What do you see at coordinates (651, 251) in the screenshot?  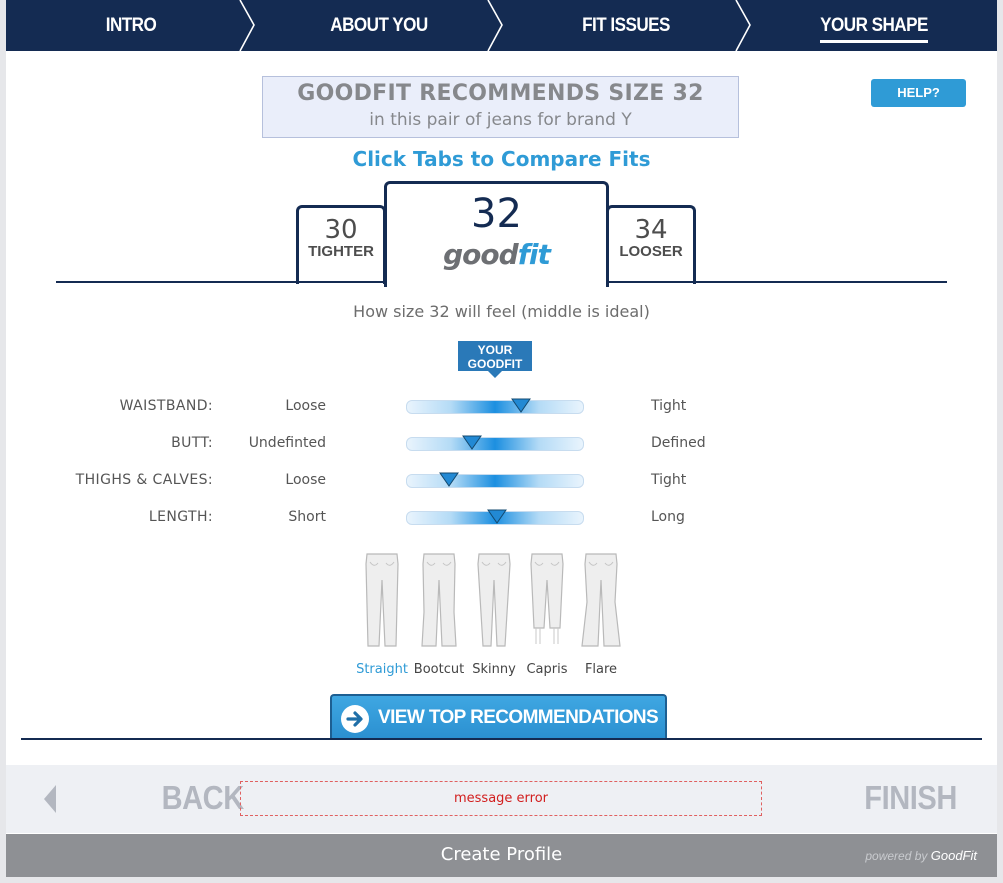 I see `tab-size-label: LOOSER` at bounding box center [651, 251].